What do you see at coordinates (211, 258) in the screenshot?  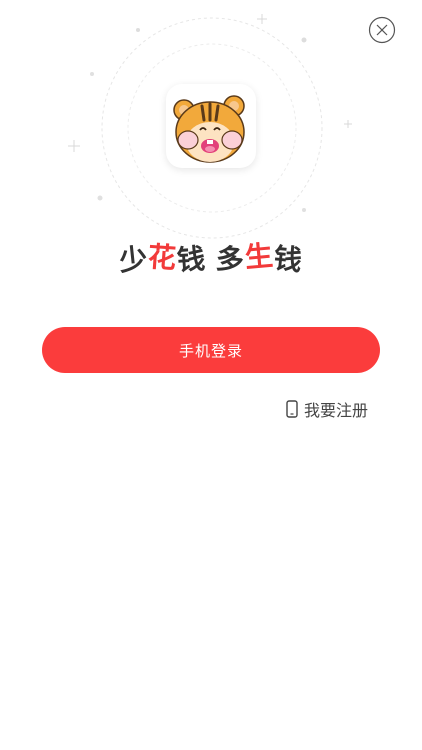 I see `slogan: 少花钱 多生钱` at bounding box center [211, 258].